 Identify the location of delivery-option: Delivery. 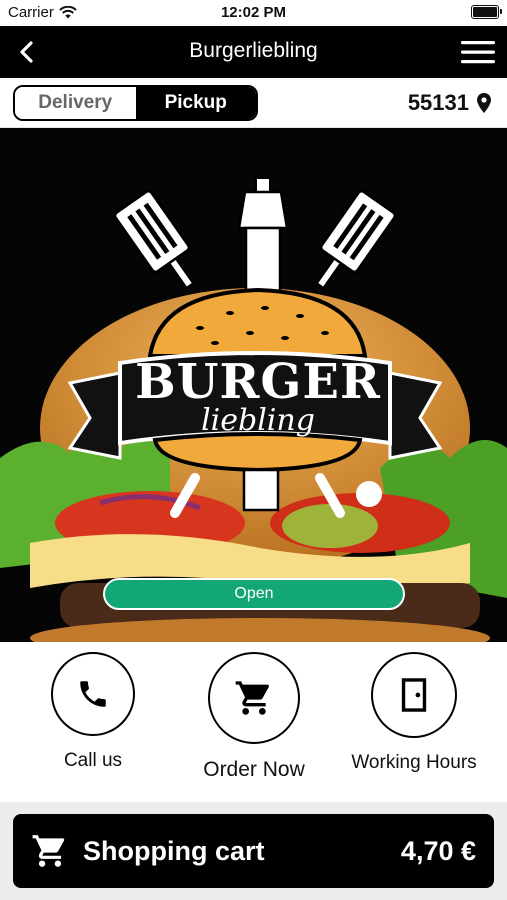
(75, 103).